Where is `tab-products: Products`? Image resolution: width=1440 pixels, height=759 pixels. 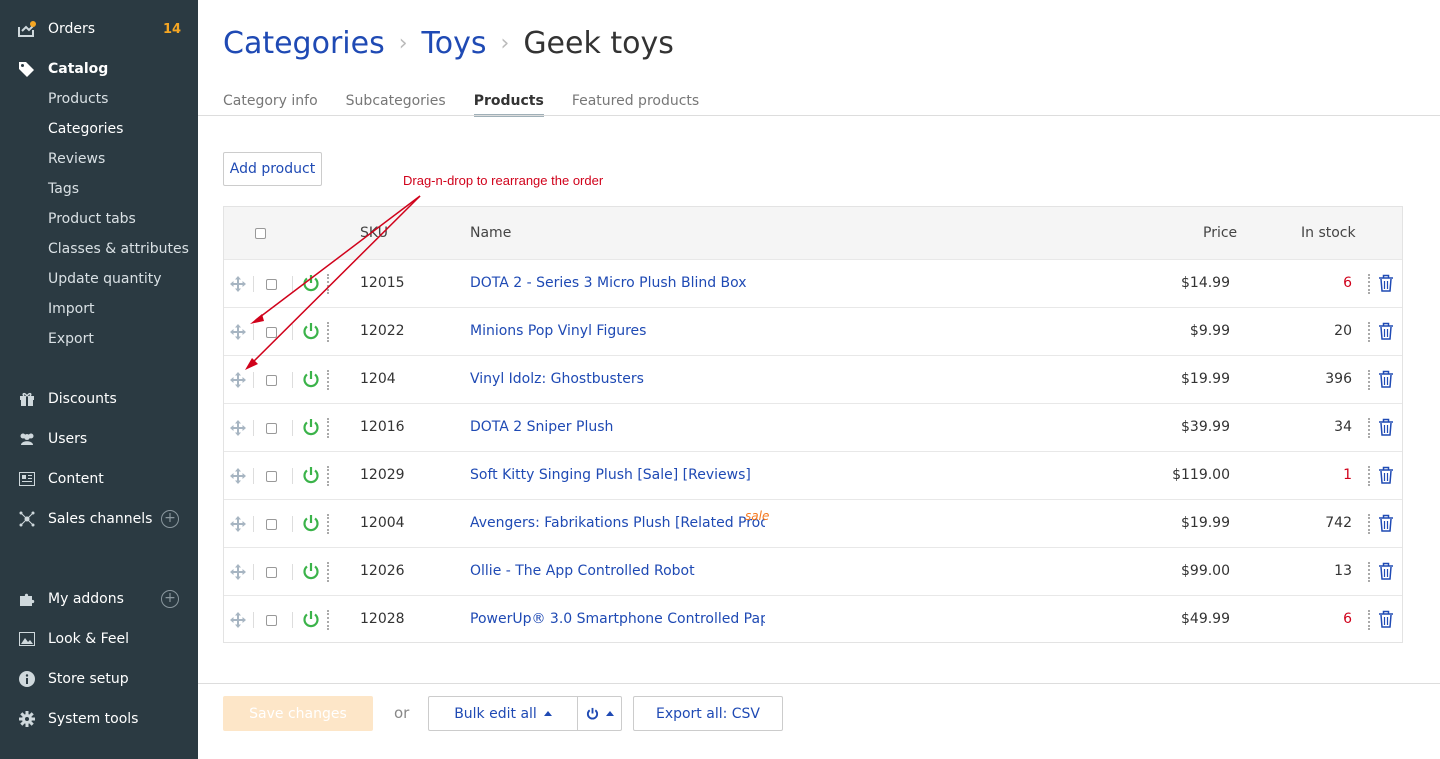
tab-products: Products is located at coordinates (508, 105).